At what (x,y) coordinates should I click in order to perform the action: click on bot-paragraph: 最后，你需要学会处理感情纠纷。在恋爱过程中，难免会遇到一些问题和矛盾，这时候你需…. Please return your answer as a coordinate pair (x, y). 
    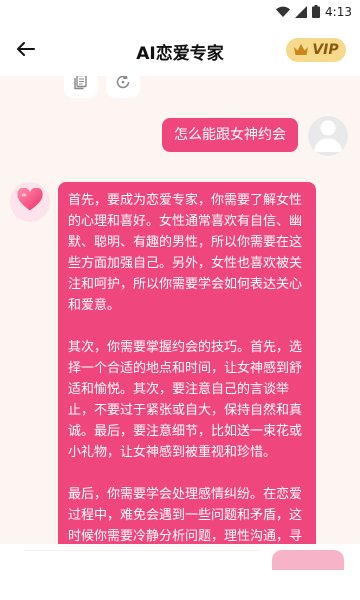
    Looking at the image, I should click on (185, 515).